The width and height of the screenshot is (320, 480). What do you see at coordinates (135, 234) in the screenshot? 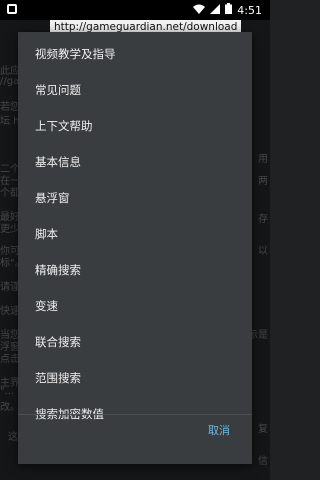
I see `menu-item-script: 脚本` at bounding box center [135, 234].